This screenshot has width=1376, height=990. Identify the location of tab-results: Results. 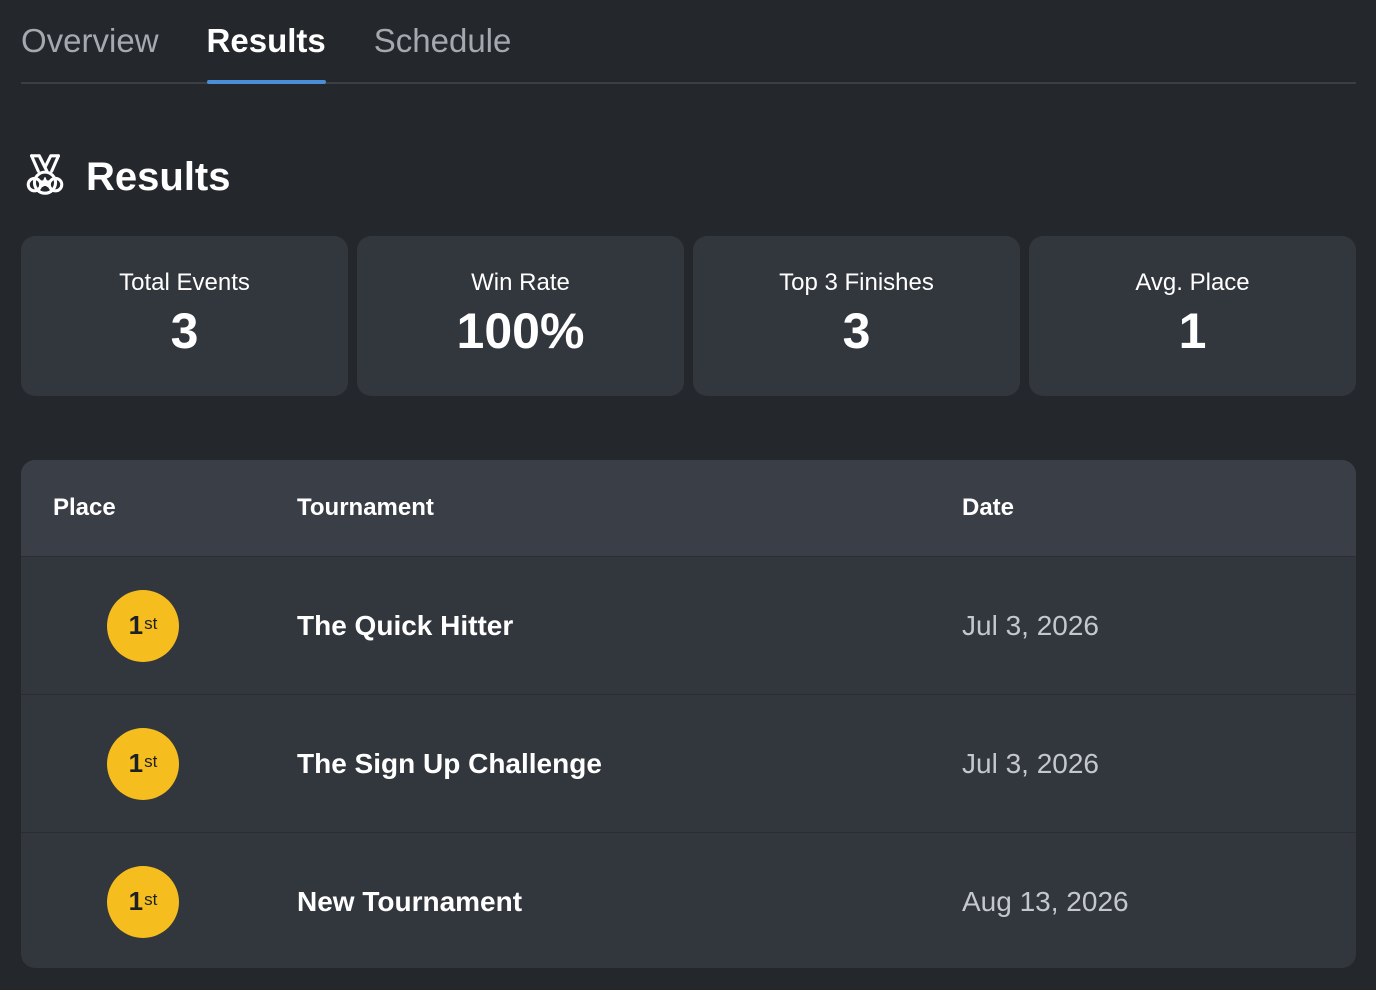
(266, 42).